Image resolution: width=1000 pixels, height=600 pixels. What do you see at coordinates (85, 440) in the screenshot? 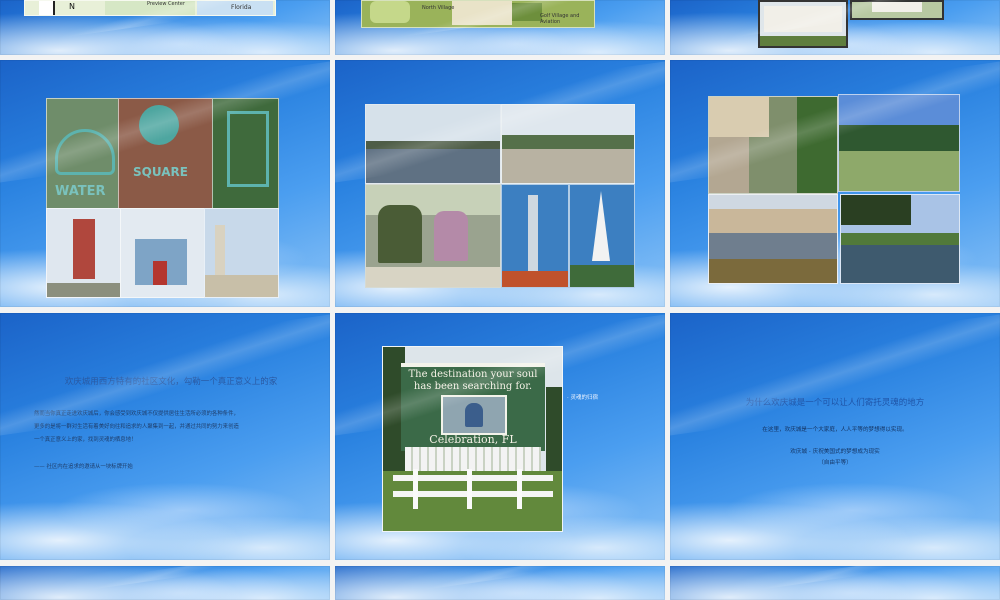
I see `body-line-3: 一个真正意义上的家，找到灵魂的栖息地！` at bounding box center [85, 440].